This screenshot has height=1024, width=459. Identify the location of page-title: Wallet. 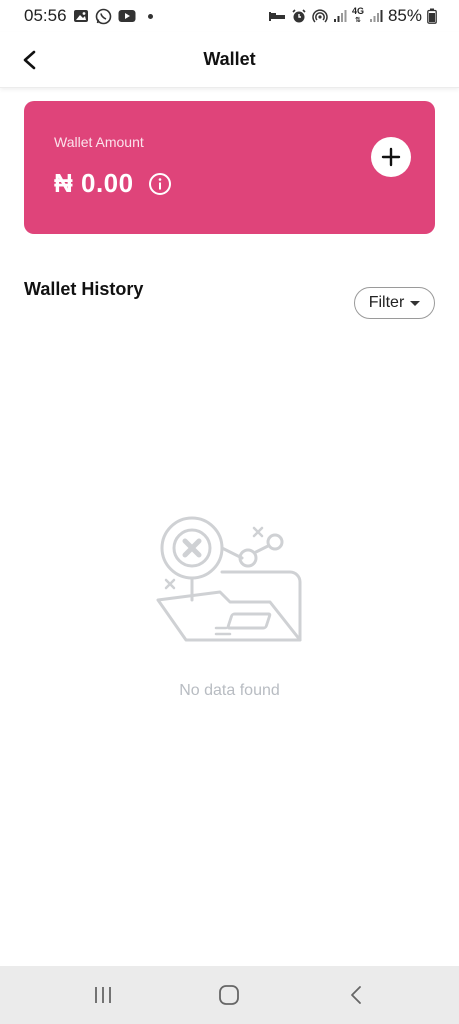
(229, 59).